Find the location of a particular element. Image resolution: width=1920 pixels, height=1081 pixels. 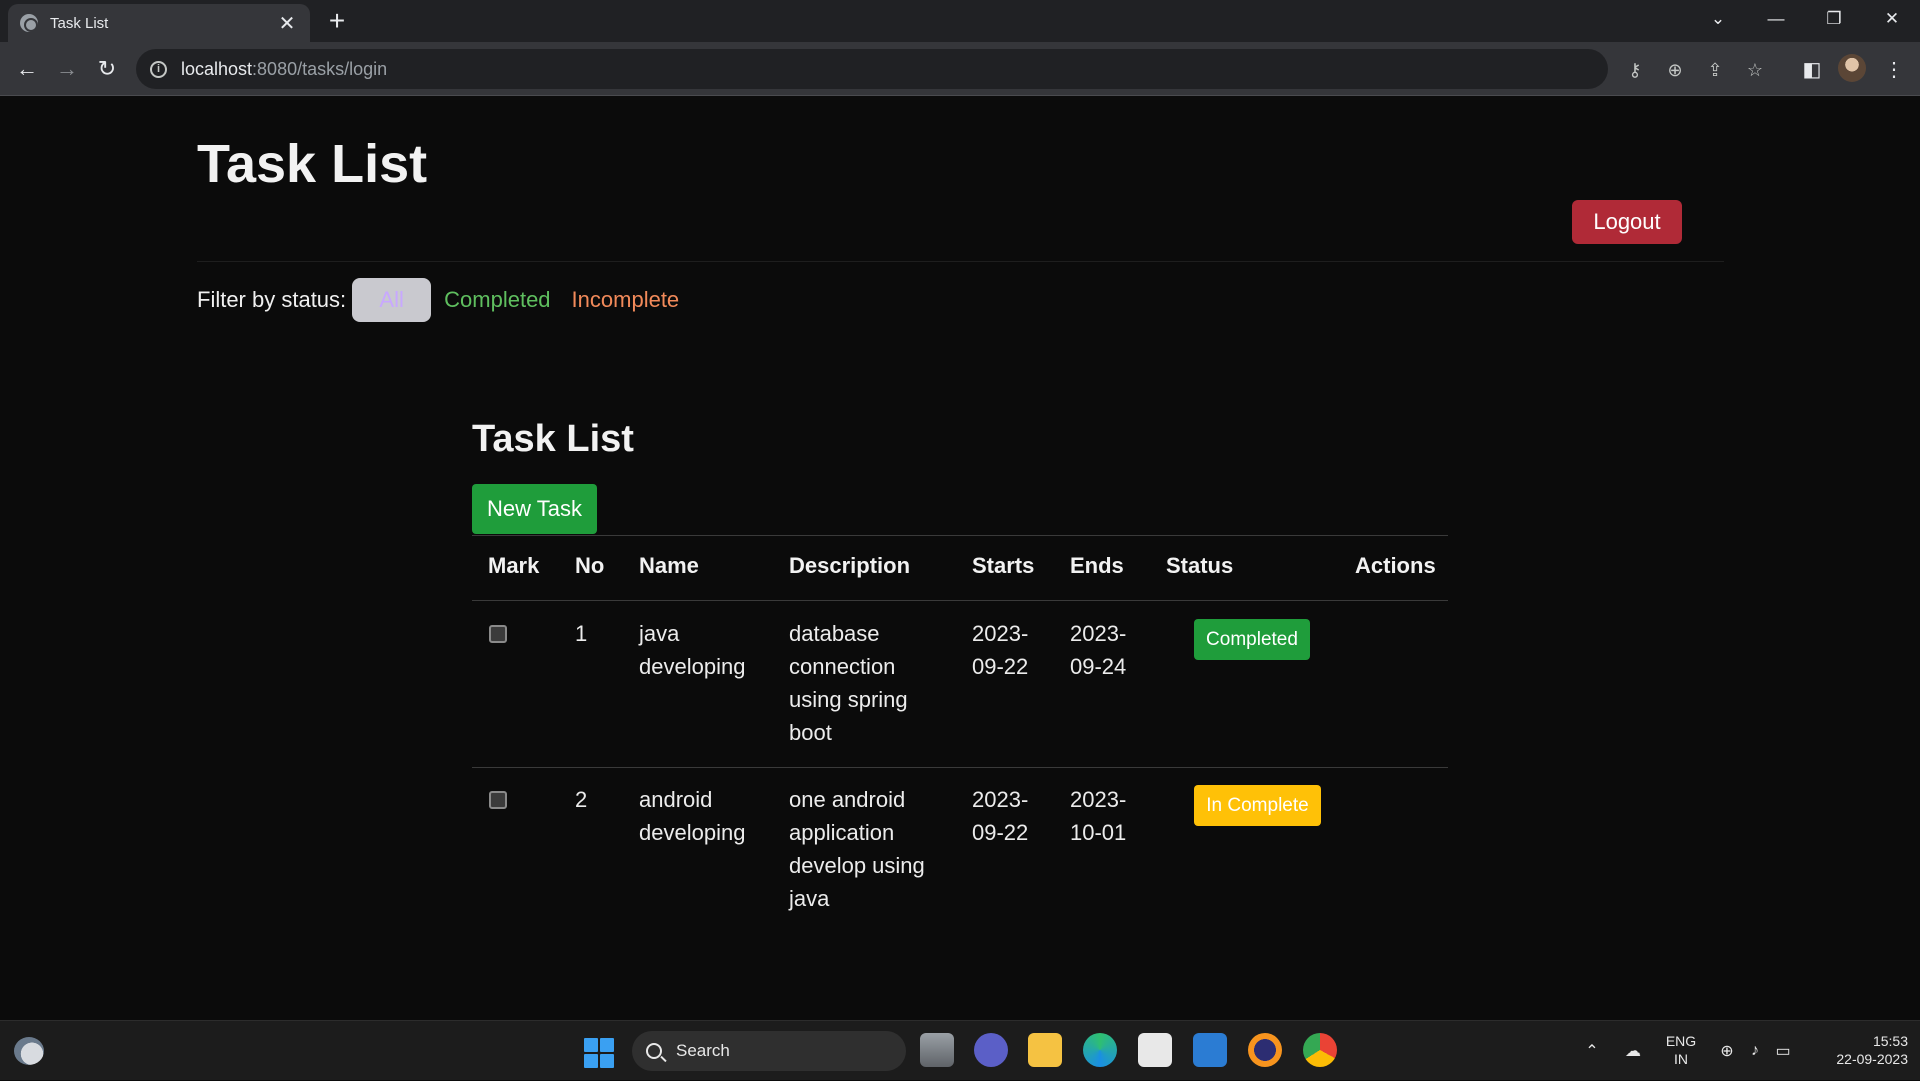

status-badge: In Complete is located at coordinates (1257, 805).